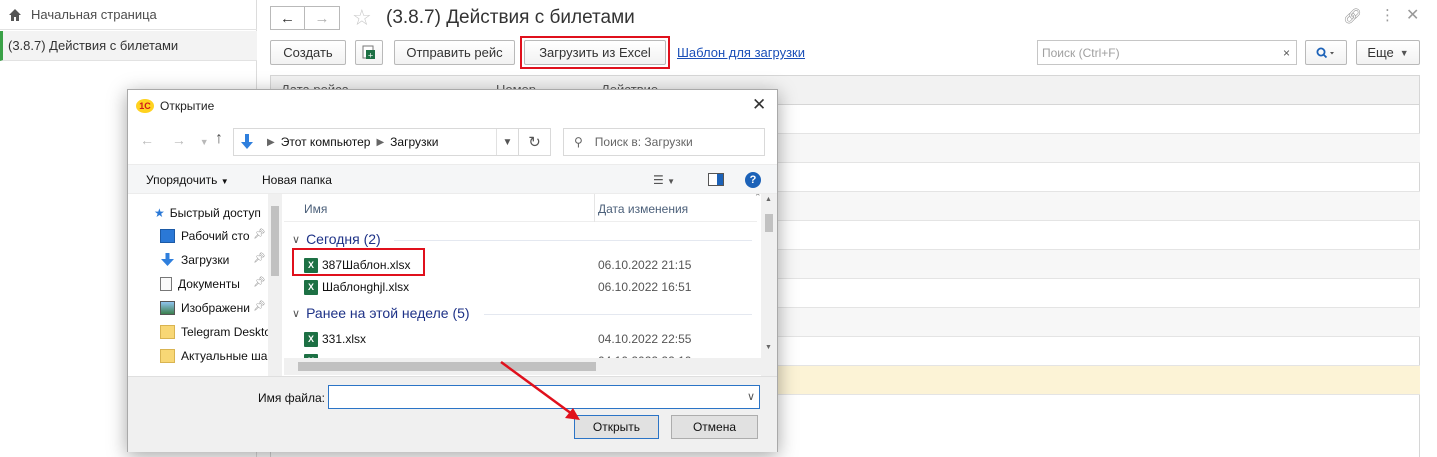 This screenshot has height=457, width=1437. Describe the element at coordinates (544, 397) in the screenshot. I see `filename-input: ∨` at that location.